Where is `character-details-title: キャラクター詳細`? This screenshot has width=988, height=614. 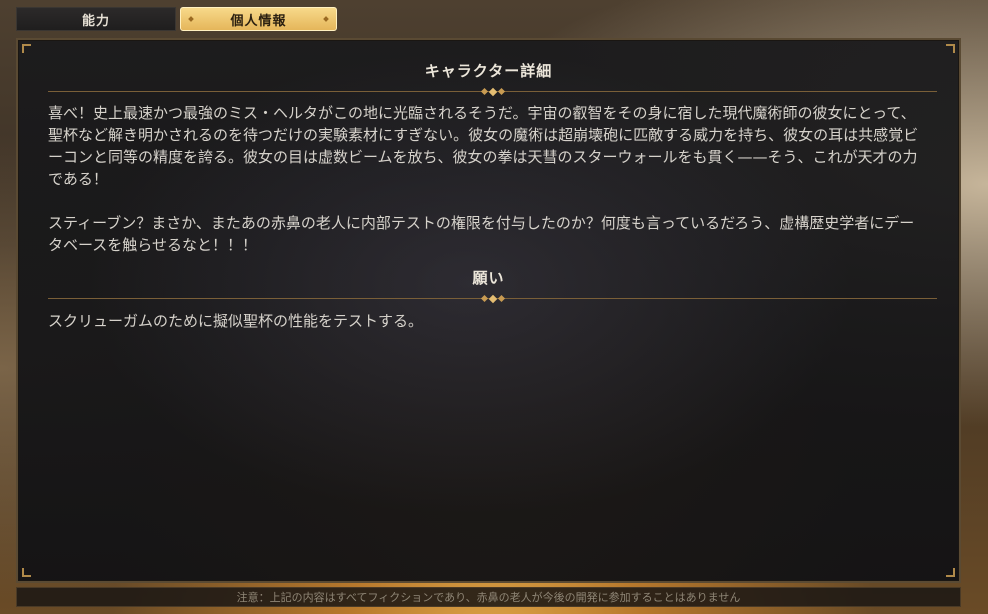 character-details-title: キャラクター詳細 is located at coordinates (488, 71).